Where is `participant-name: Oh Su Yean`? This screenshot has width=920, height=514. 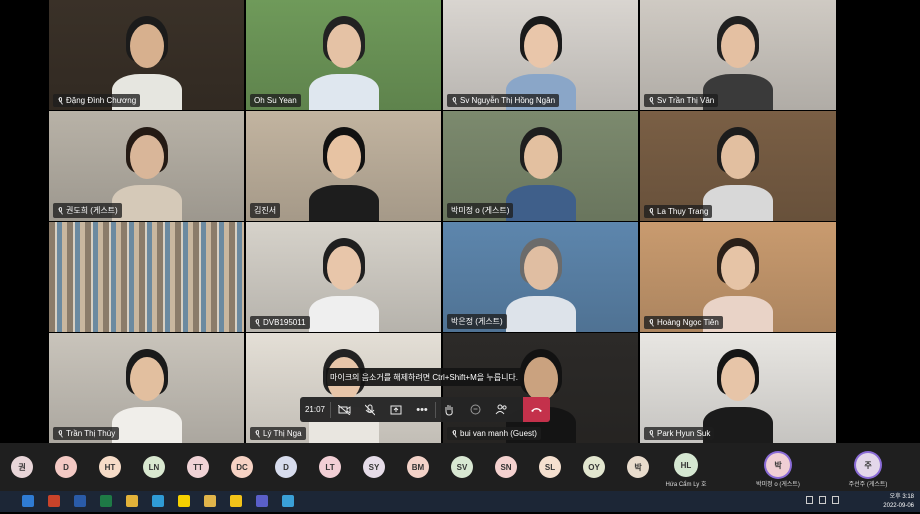
participant-name: Oh Su Yean is located at coordinates (275, 100).